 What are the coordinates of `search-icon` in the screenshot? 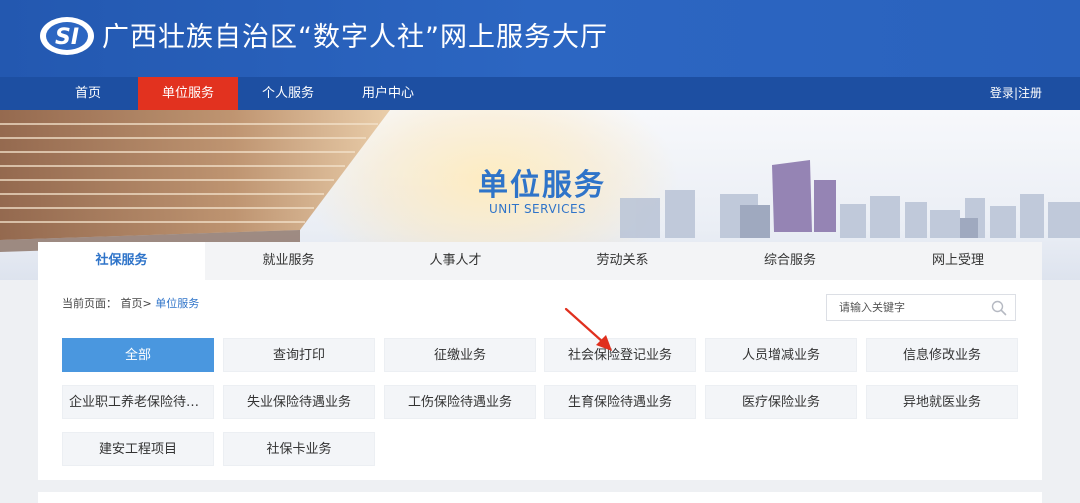 It's located at (999, 308).